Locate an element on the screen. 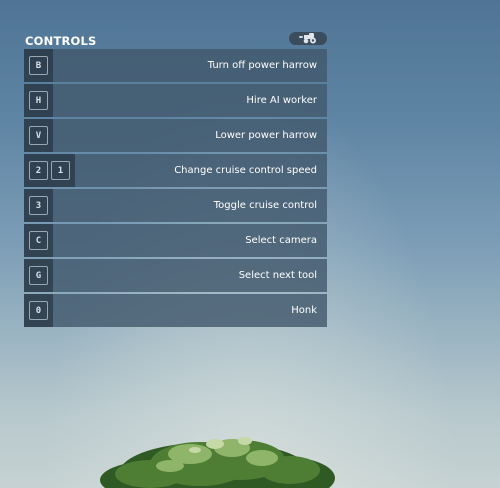 Image resolution: width=500 pixels, height=488 pixels. key-binding-group: C is located at coordinates (38, 240).